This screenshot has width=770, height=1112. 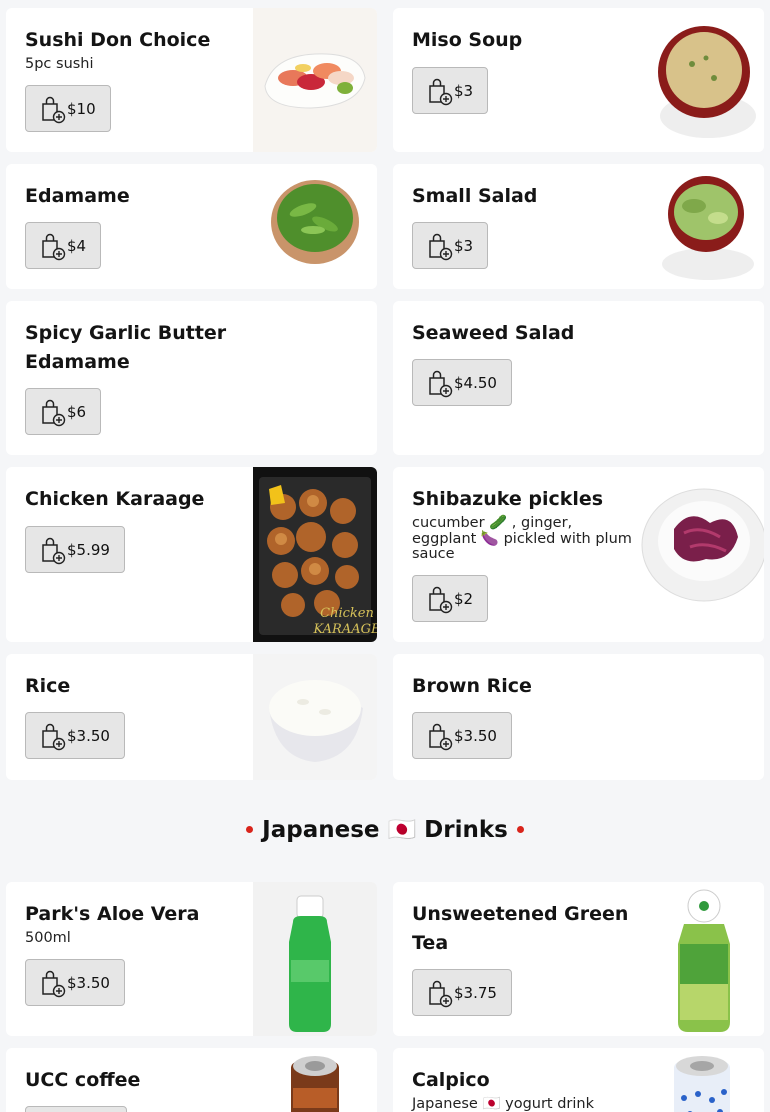 I want to click on menu-card-miso-soup: Miso Soup $3, so click(x=578, y=80).